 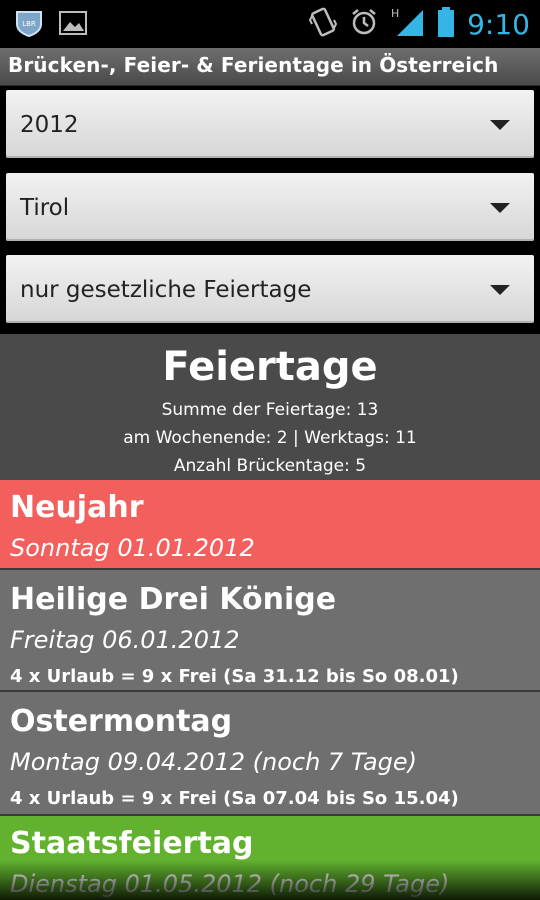 I want to click on holiday-name: Staatsfeiertag, so click(x=132, y=843).